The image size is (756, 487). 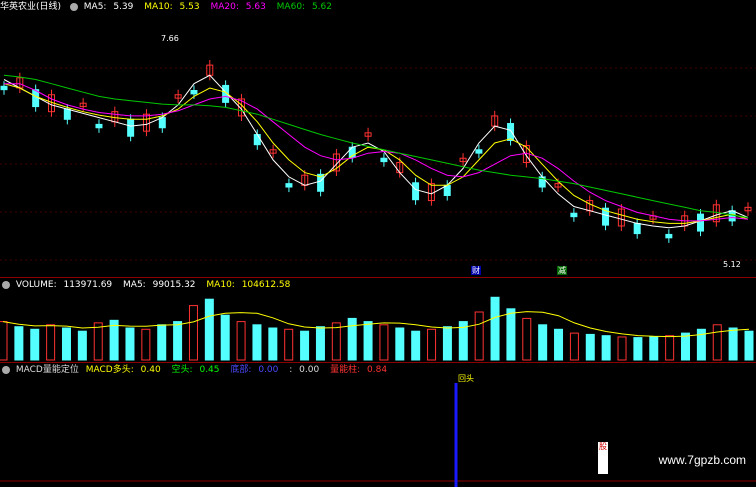 What do you see at coordinates (268, 370) in the screenshot?
I see `macd-third-value: 0.00` at bounding box center [268, 370].